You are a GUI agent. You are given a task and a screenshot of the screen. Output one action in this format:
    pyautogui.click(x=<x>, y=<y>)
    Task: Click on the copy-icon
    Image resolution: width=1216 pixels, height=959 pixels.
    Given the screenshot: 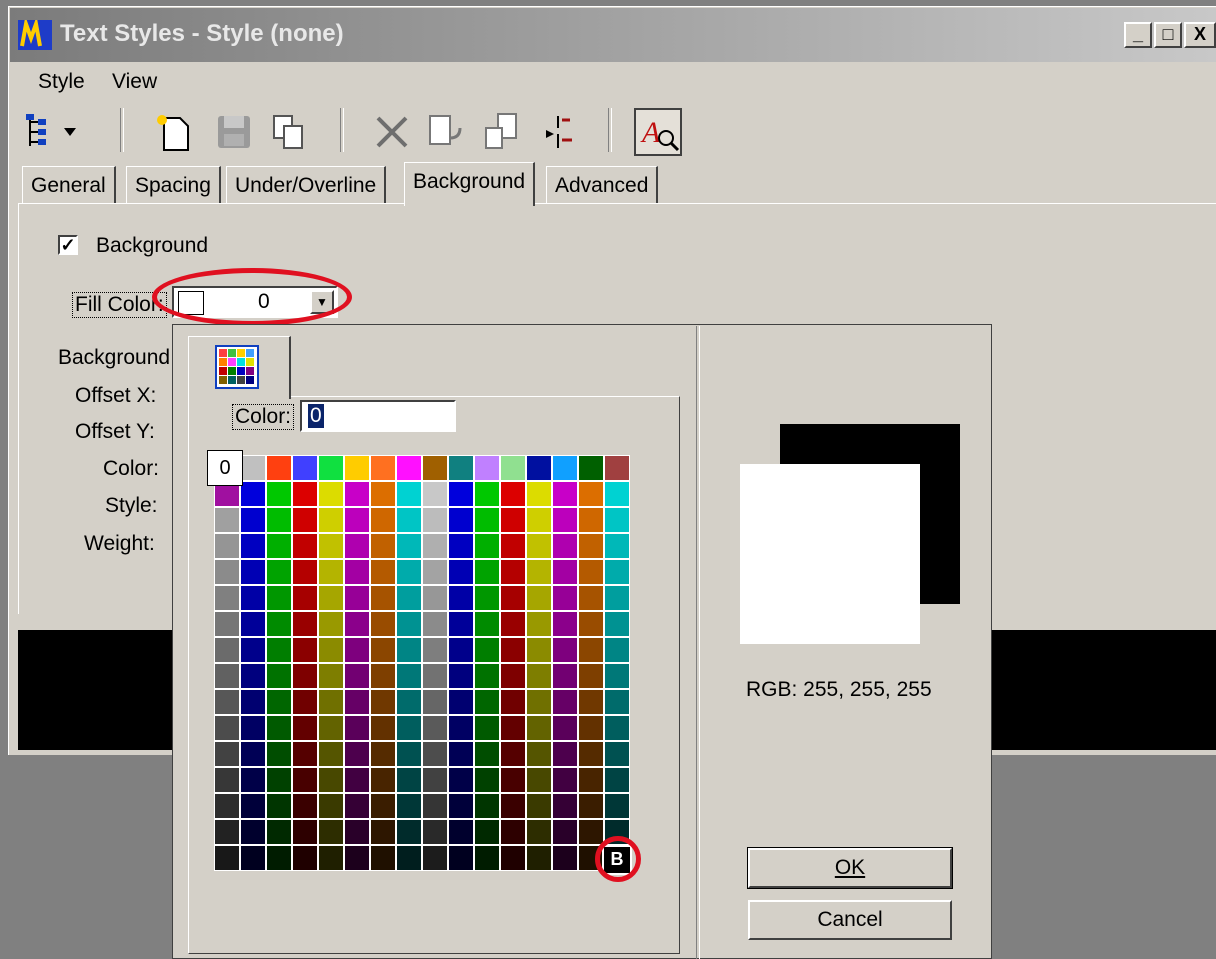 What is the action you would take?
    pyautogui.click(x=288, y=132)
    